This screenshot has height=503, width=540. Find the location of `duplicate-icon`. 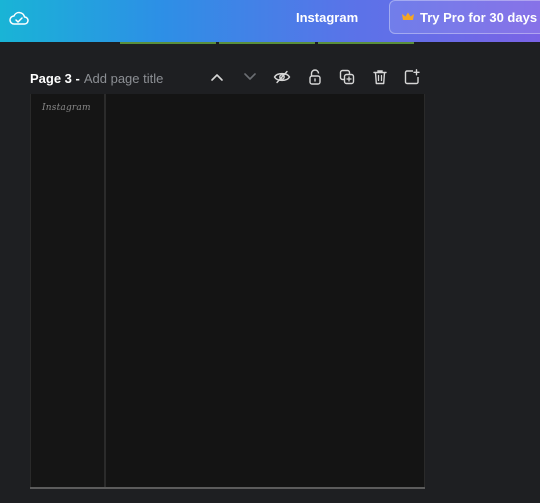

duplicate-icon is located at coordinates (347, 77).